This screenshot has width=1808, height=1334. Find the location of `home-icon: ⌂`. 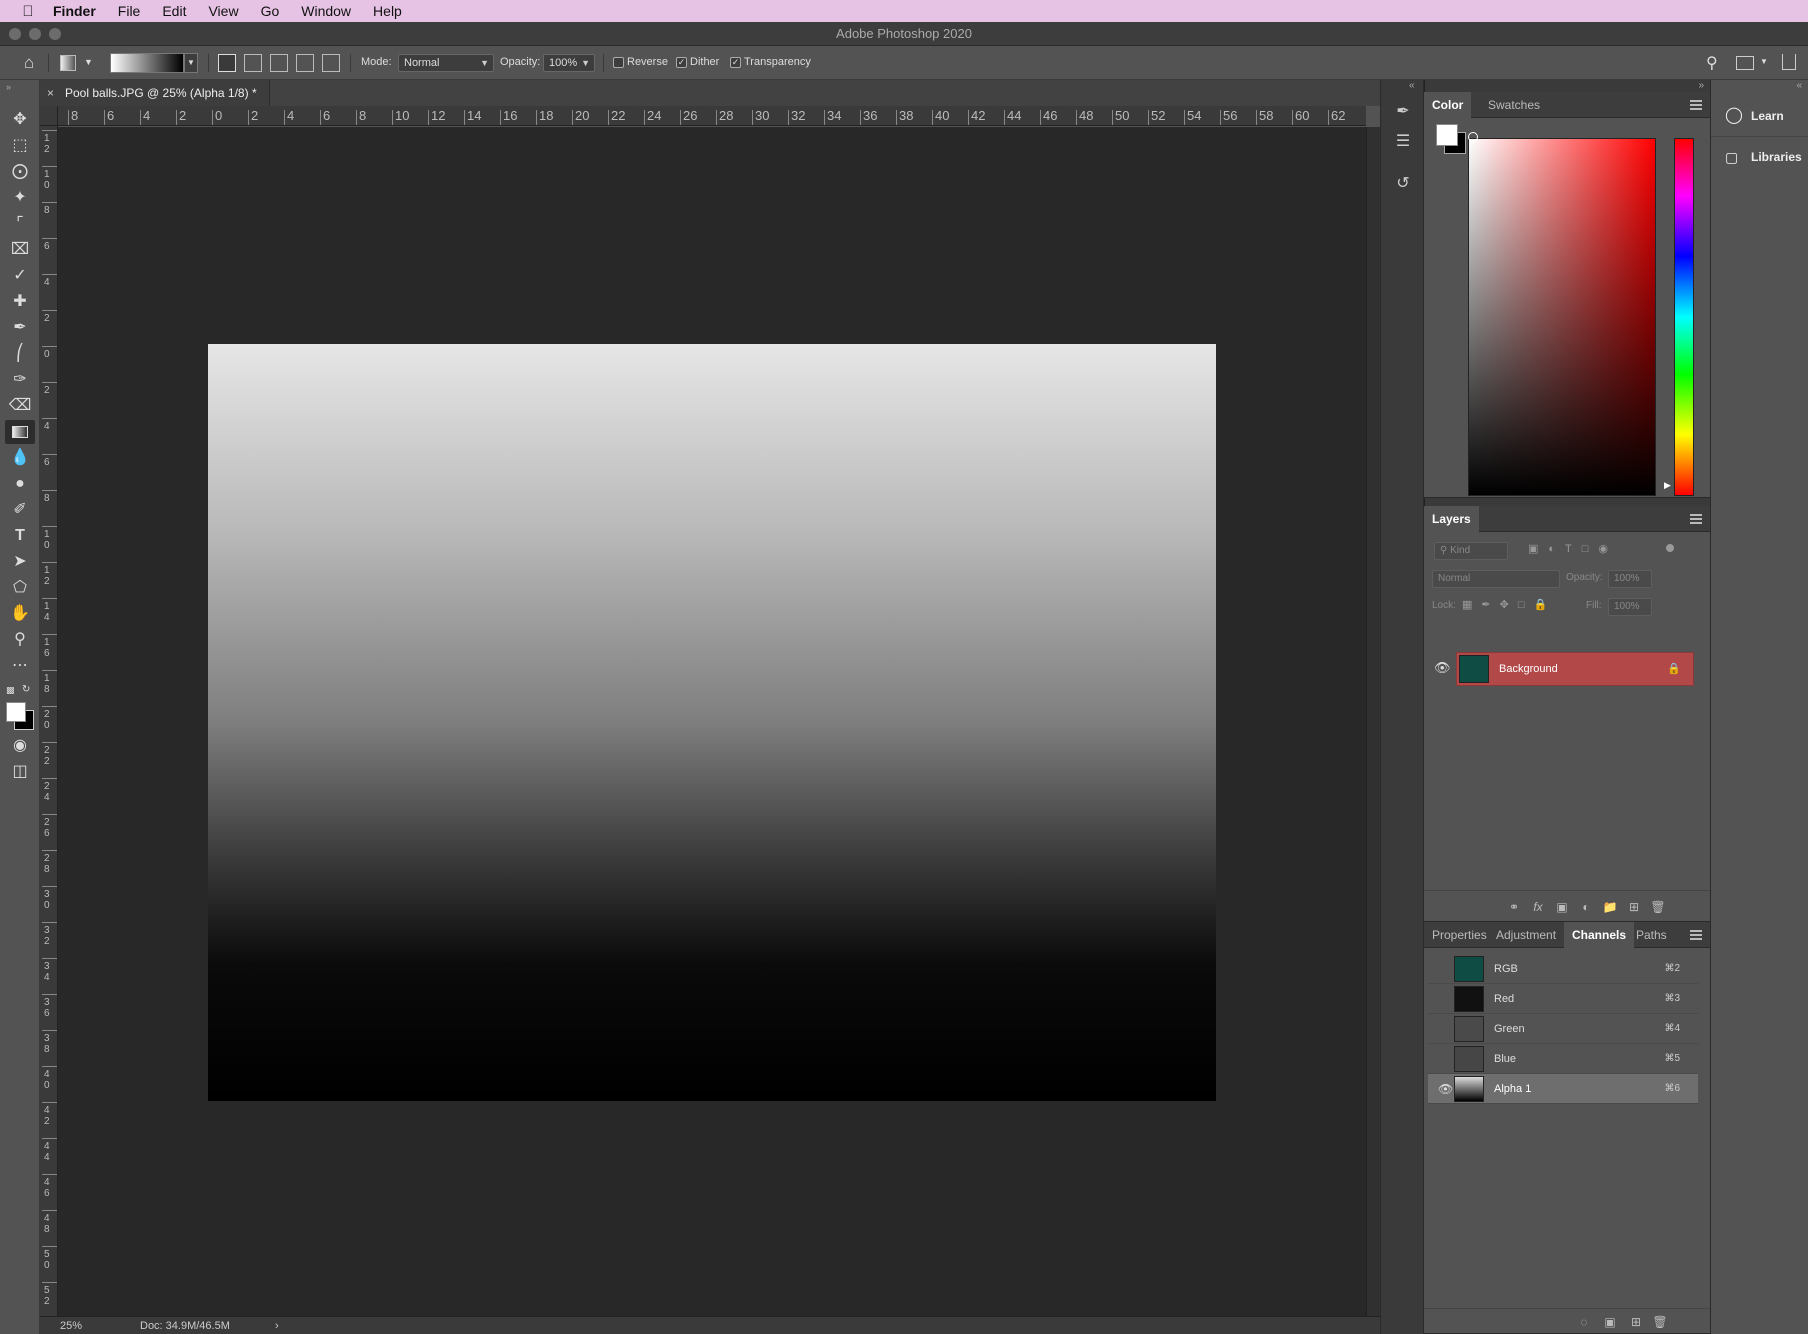

home-icon: ⌂ is located at coordinates (29, 63).